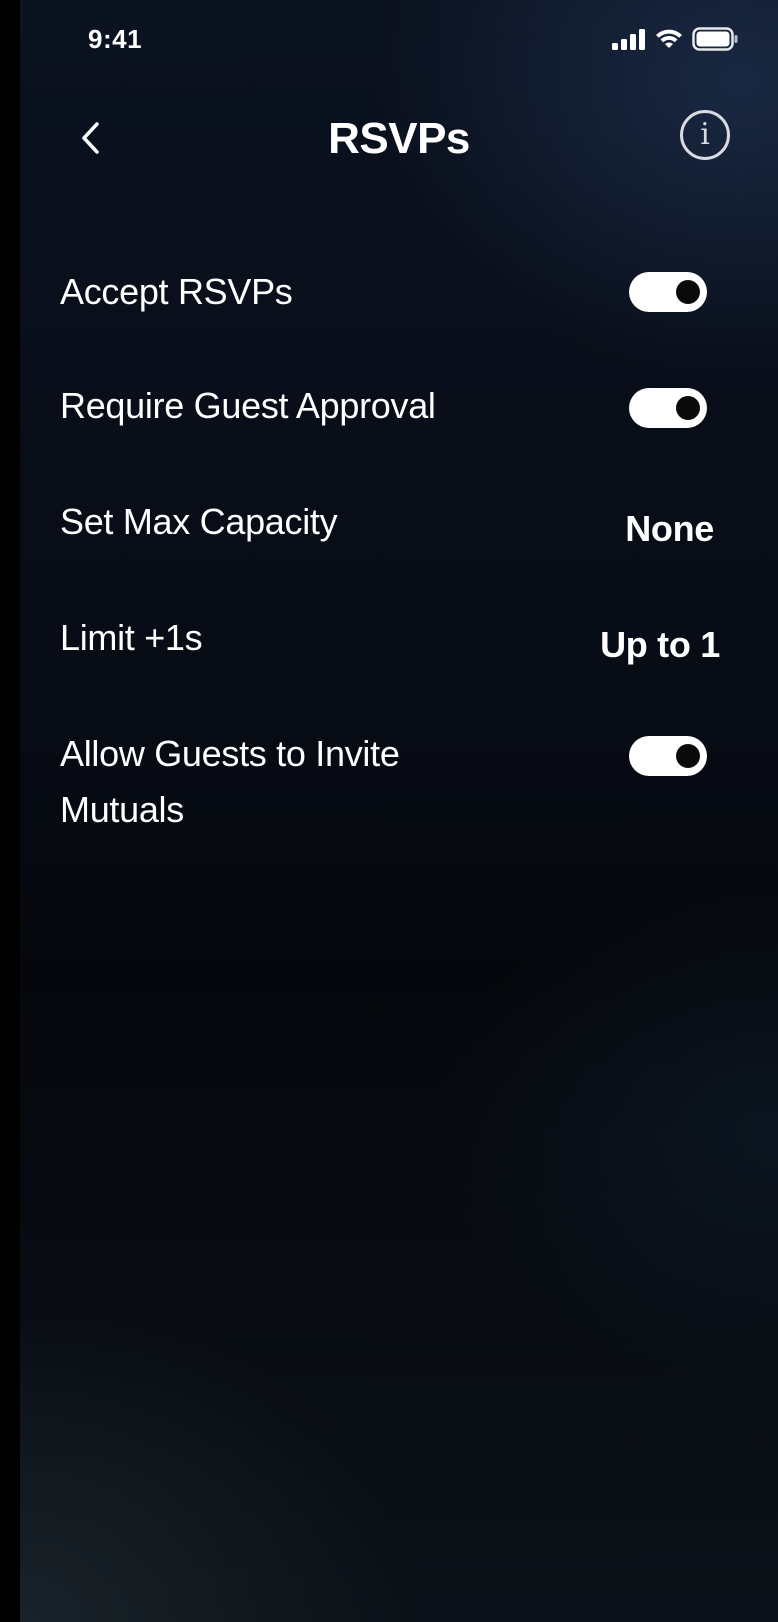  Describe the element at coordinates (399, 138) in the screenshot. I see `page-title: RSVPs` at that location.